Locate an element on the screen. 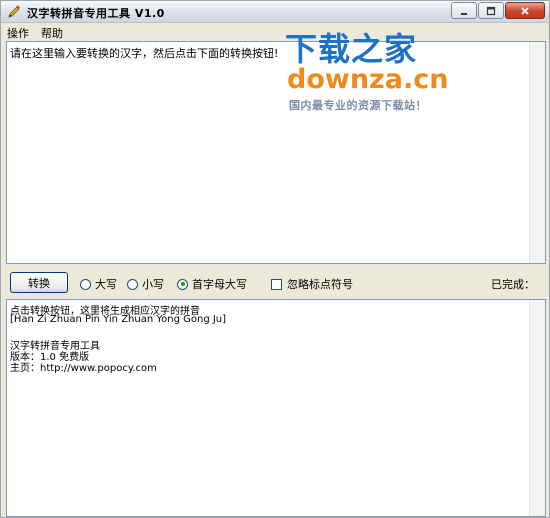 This screenshot has height=518, width=550. radio-lowercase: 小写 is located at coordinates (145, 284).